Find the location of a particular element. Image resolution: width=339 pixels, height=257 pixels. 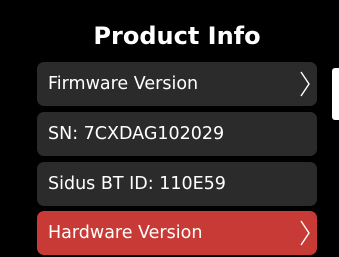

scrollbar-thumb is located at coordinates (335, 94).